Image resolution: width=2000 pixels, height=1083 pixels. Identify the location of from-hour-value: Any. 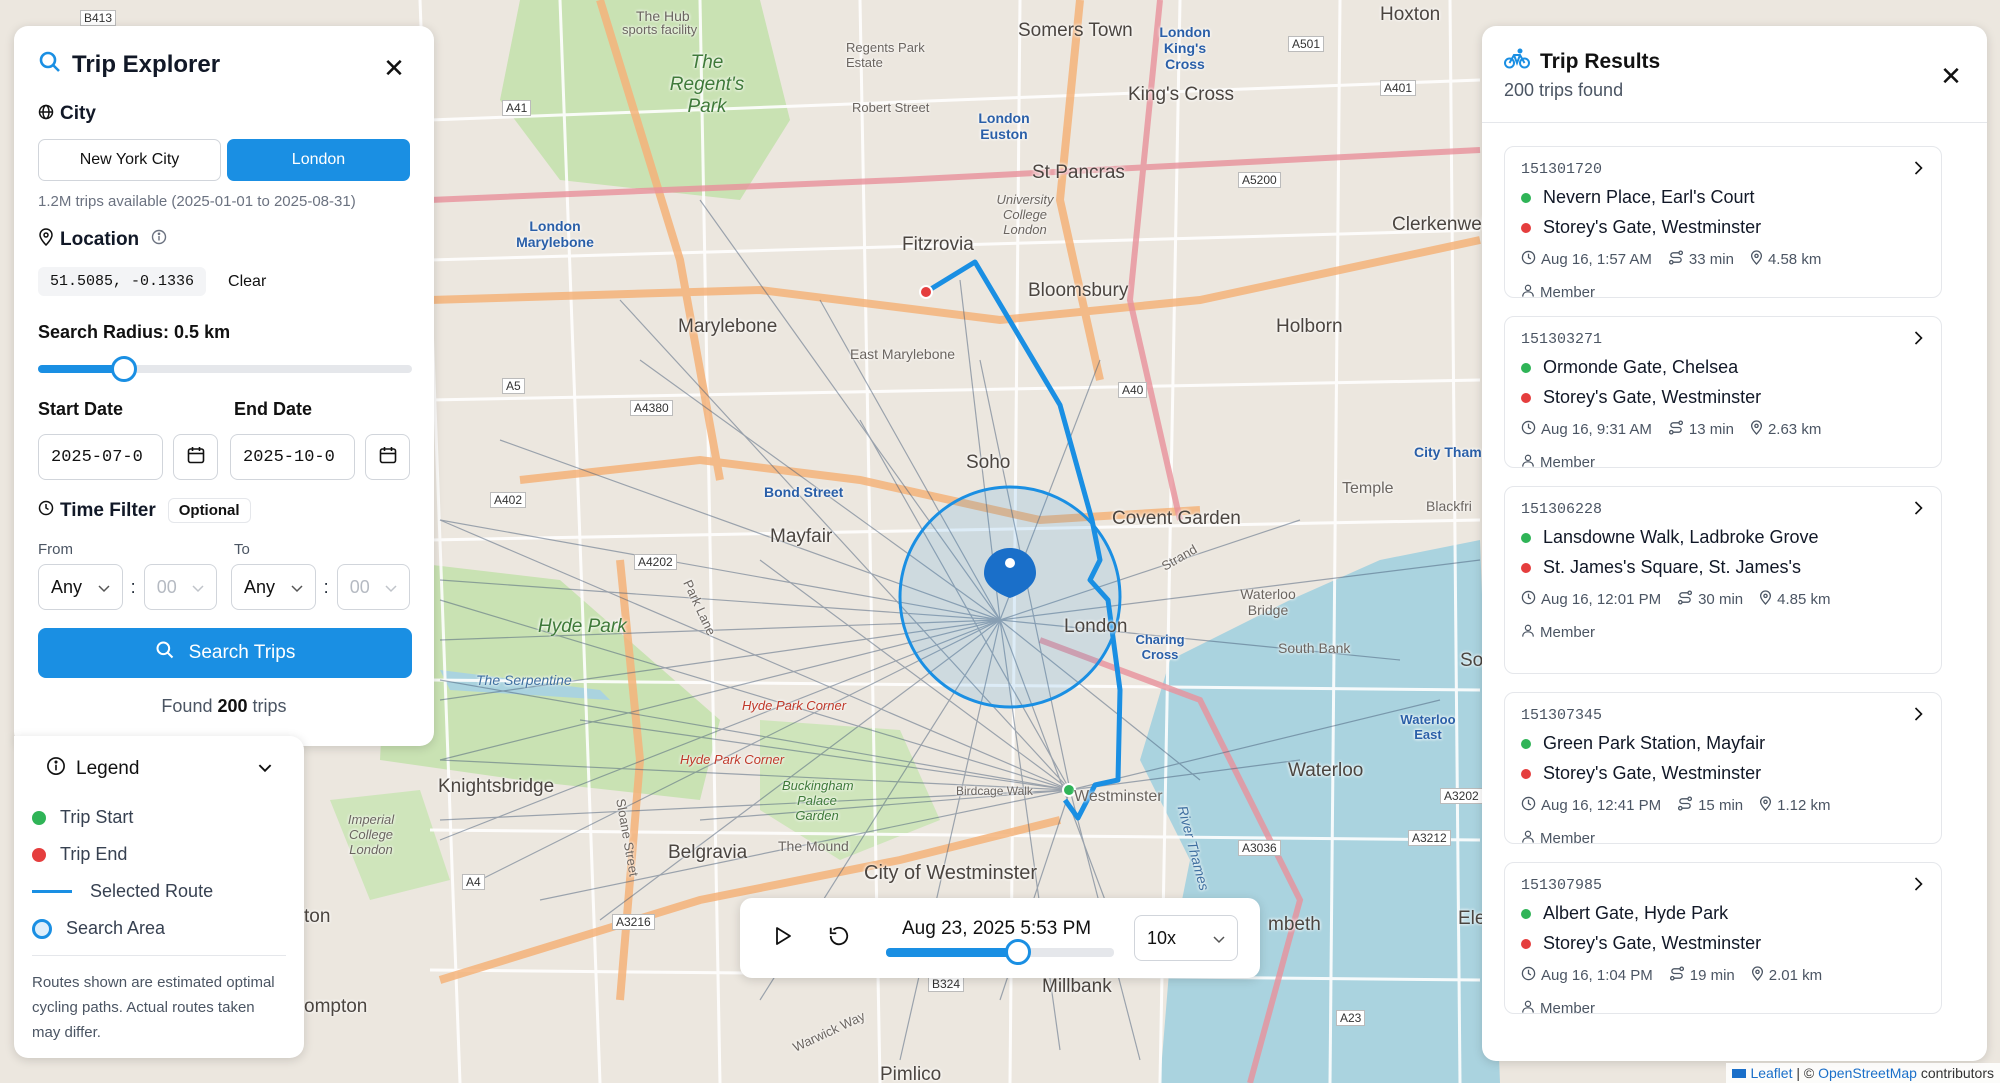
(67, 586).